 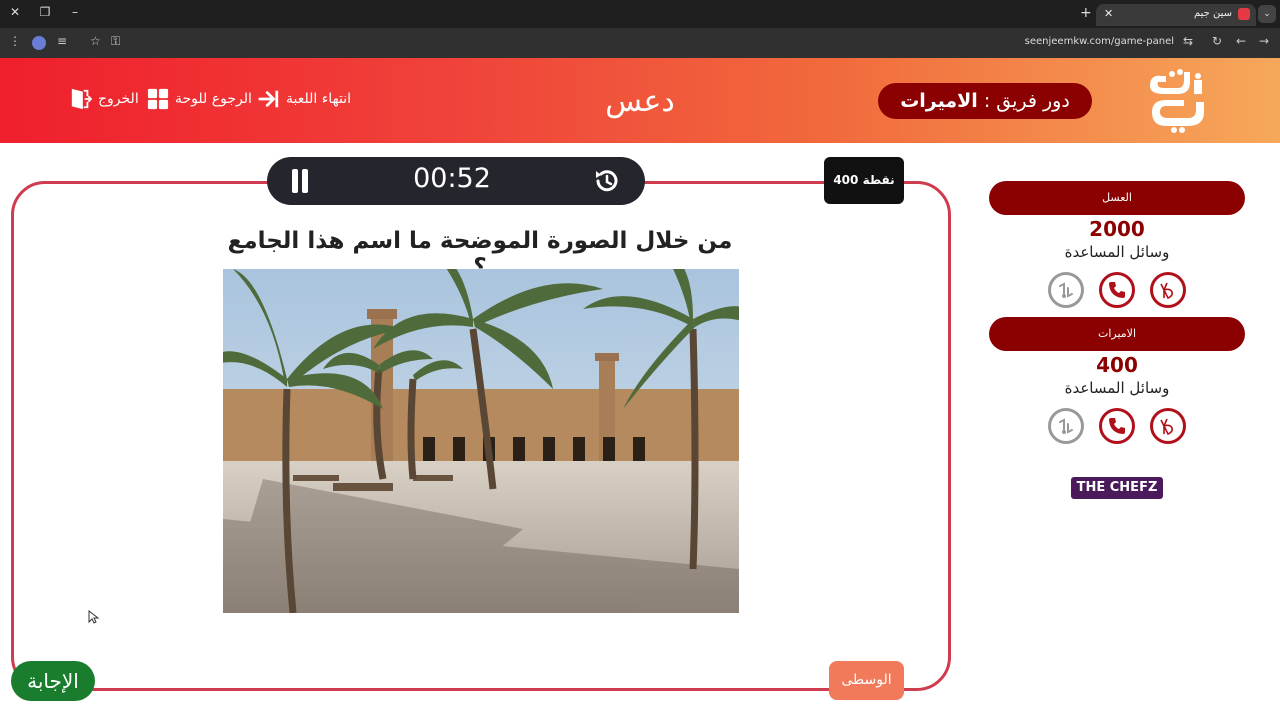 What do you see at coordinates (1117, 488) in the screenshot?
I see `sponsor-logo: THE CHEFZ` at bounding box center [1117, 488].